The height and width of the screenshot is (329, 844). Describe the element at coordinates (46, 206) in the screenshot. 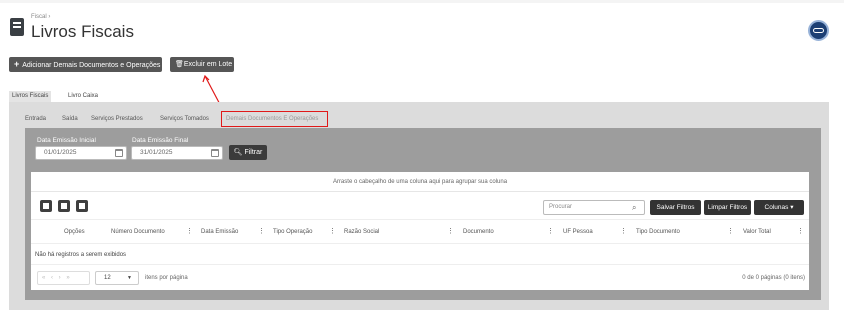

I see `export-pdf-icon` at that location.